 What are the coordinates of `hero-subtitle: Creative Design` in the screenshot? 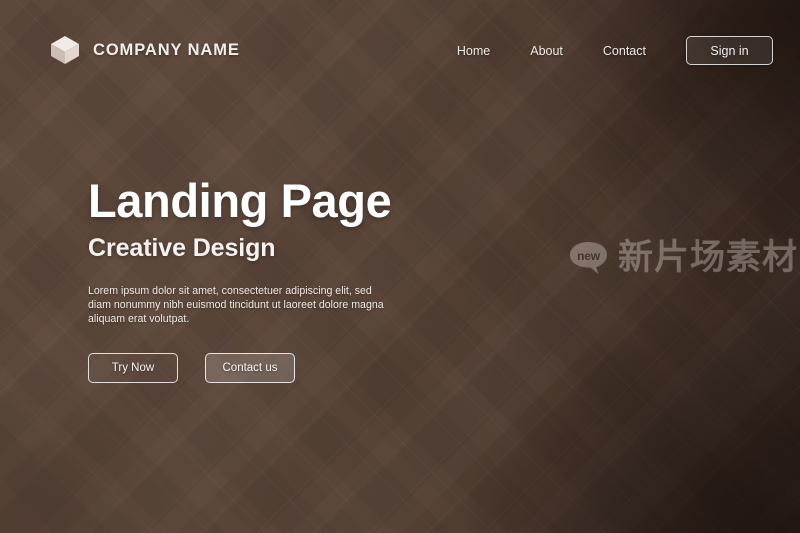 It's located at (182, 247).